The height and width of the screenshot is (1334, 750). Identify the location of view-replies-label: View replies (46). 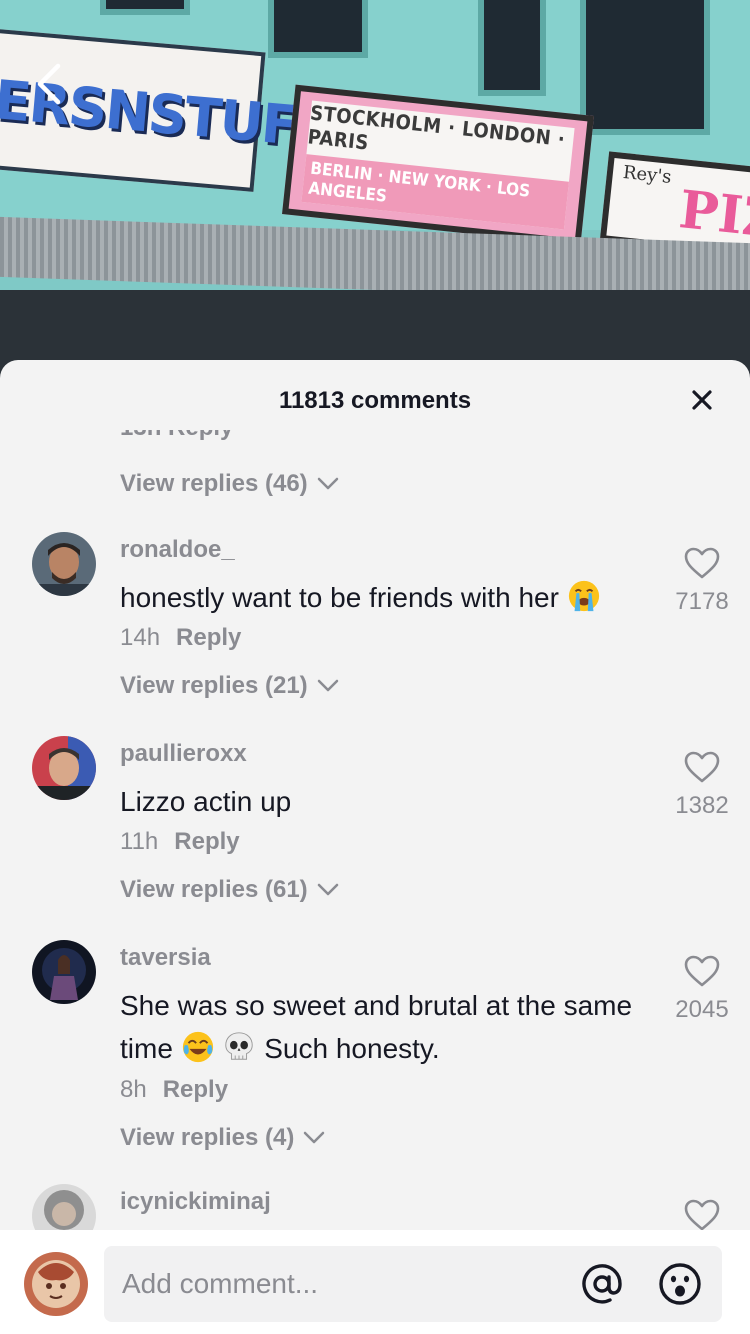
(214, 483).